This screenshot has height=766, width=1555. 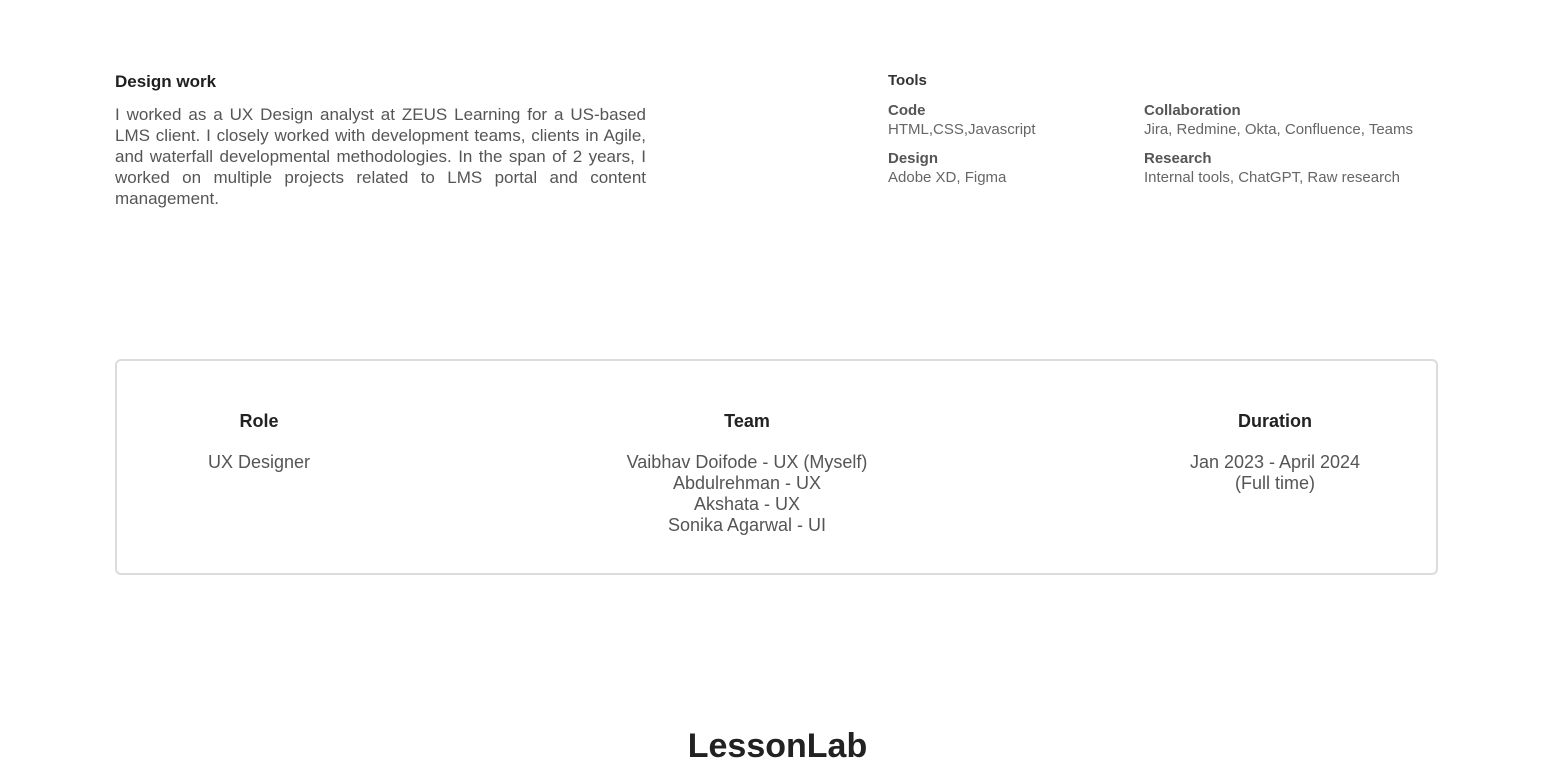 I want to click on team-member: Vaibhav Doifode - UX (Myself), so click(x=747, y=462).